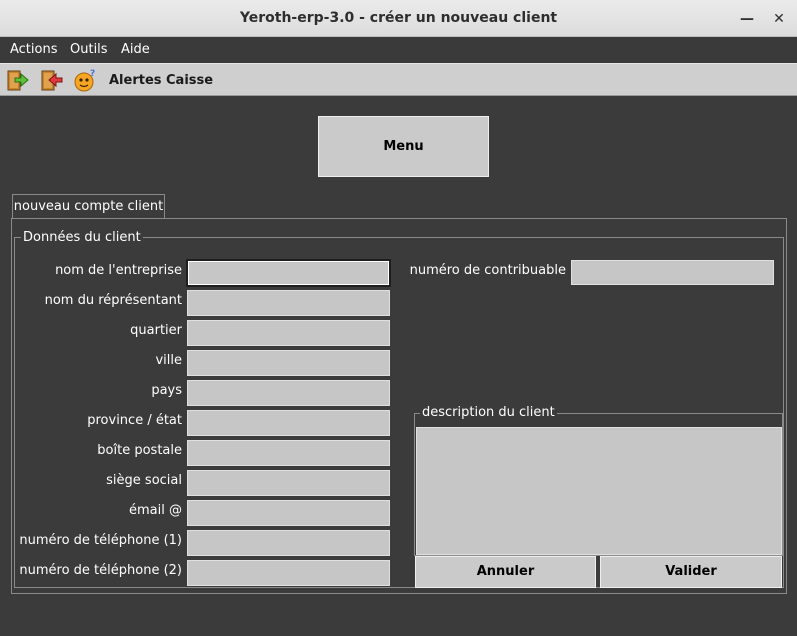  What do you see at coordinates (166, 390) in the screenshot?
I see `label-pays: pays` at bounding box center [166, 390].